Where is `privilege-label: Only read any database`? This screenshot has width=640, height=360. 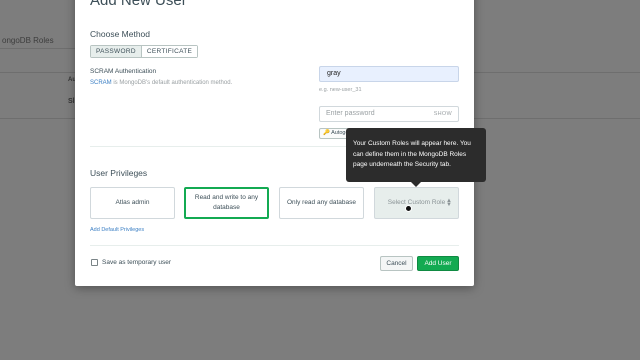 privilege-label: Only read any database is located at coordinates (321, 202).